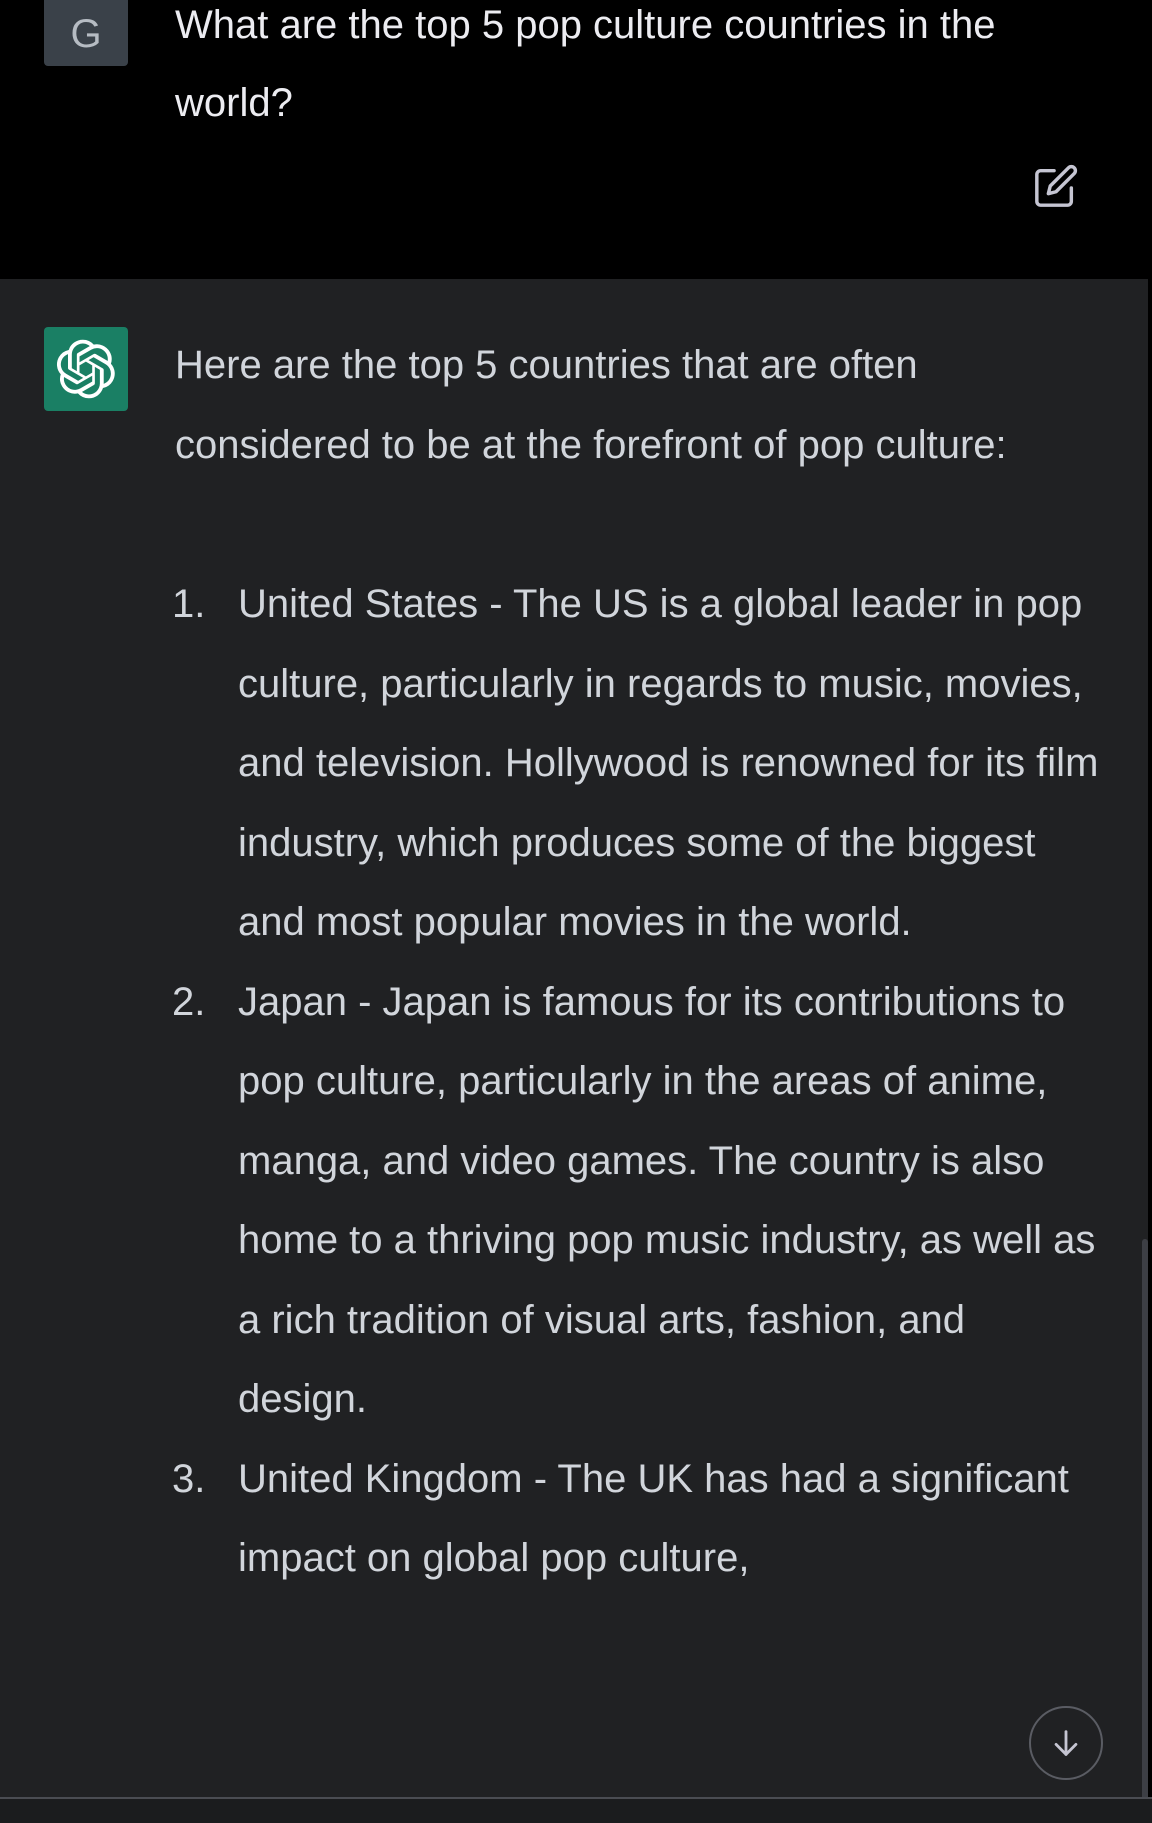 Image resolution: width=1152 pixels, height=1823 pixels. I want to click on user-avatar: G, so click(86, 33).